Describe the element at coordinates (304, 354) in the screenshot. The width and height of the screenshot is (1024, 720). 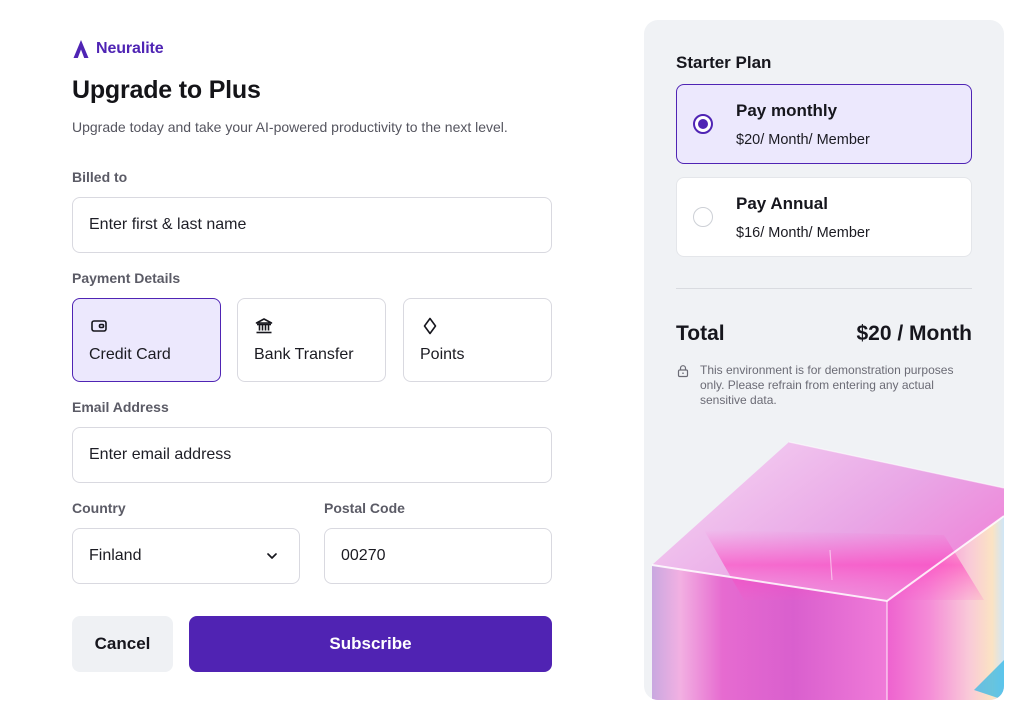
I see `payment-option-label: Bank Transfer` at that location.